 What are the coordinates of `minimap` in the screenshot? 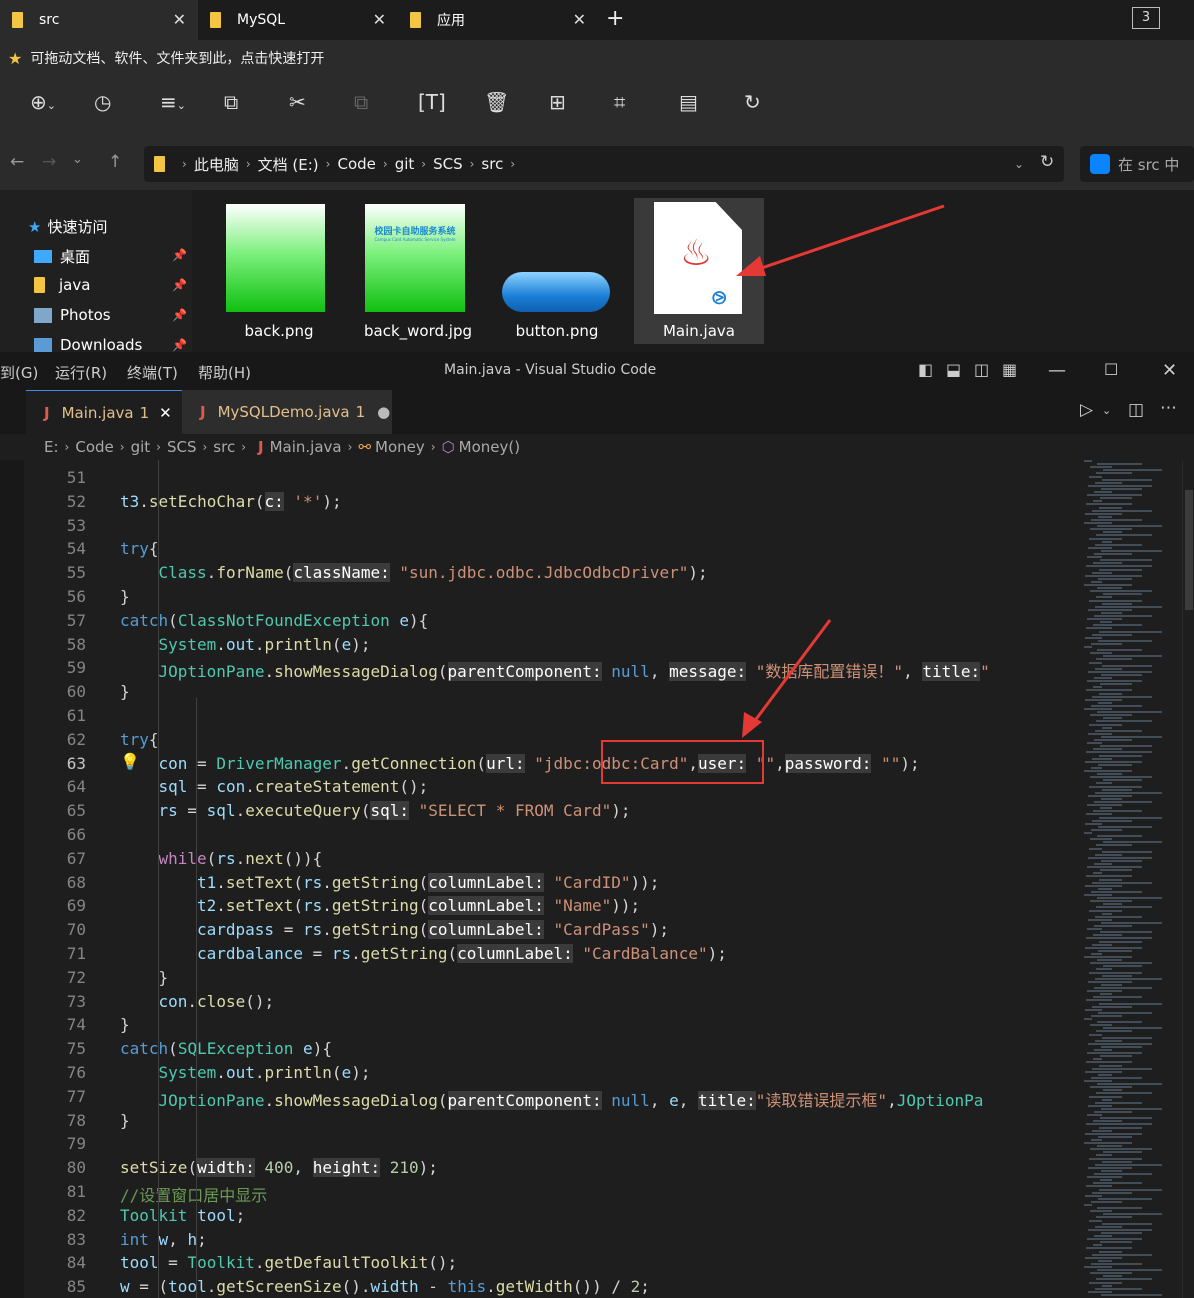 It's located at (1130, 879).